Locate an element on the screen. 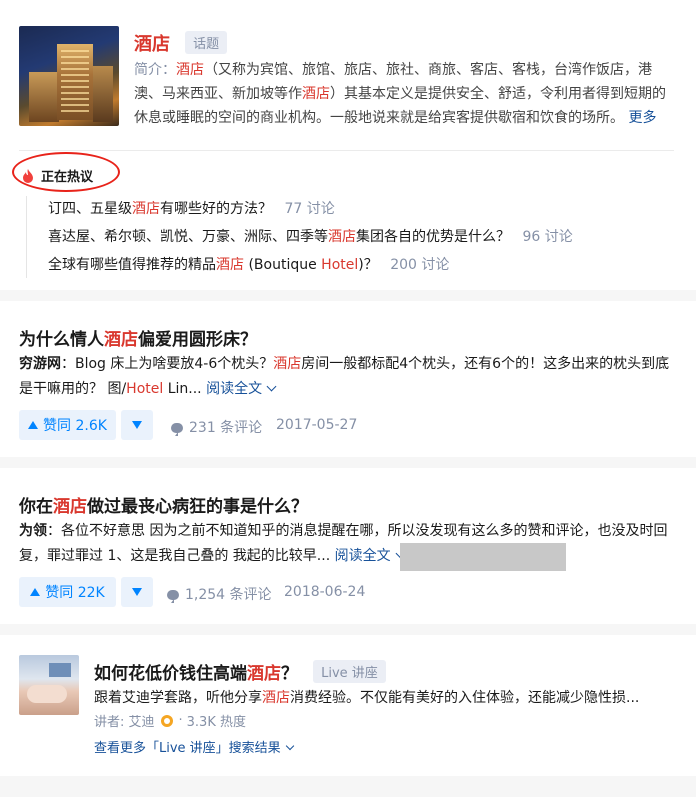 Image resolution: width=696 pixels, height=797 pixels. hot-title: 正在热议 is located at coordinates (67, 177).